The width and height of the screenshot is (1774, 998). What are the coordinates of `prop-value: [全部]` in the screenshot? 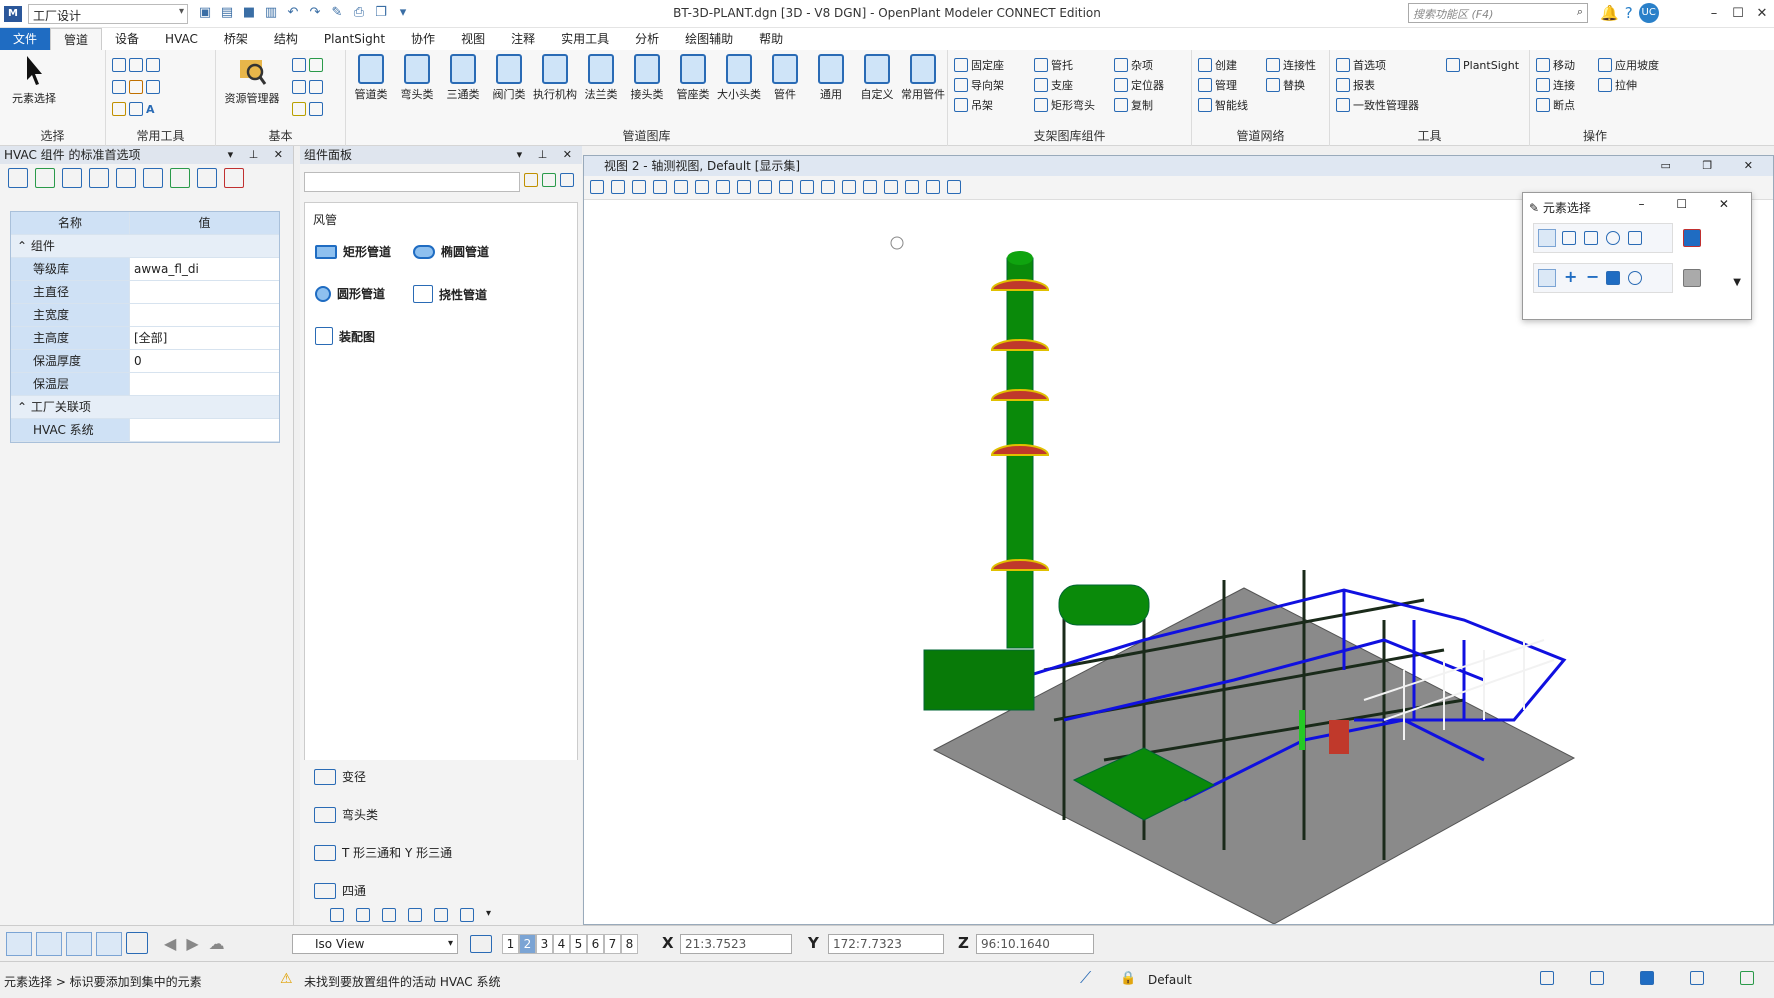 It's located at (204, 338).